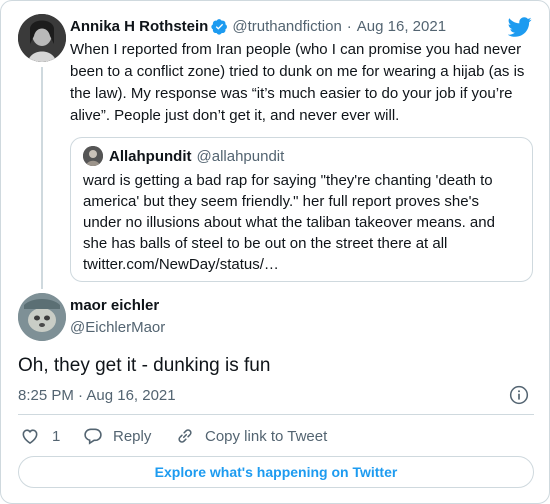 The height and width of the screenshot is (504, 550). I want to click on parent-author-name: Annika H Rothstein, so click(139, 26).